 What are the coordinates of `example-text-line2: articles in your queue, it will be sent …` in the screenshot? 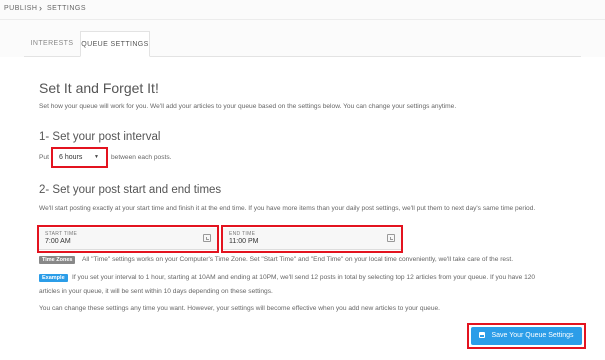 It's located at (156, 291).